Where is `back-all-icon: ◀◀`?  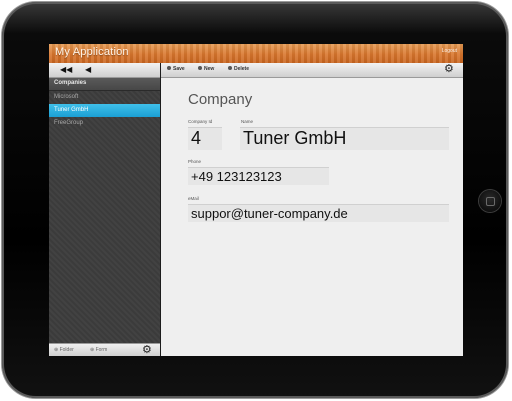 back-all-icon: ◀◀ is located at coordinates (66, 70).